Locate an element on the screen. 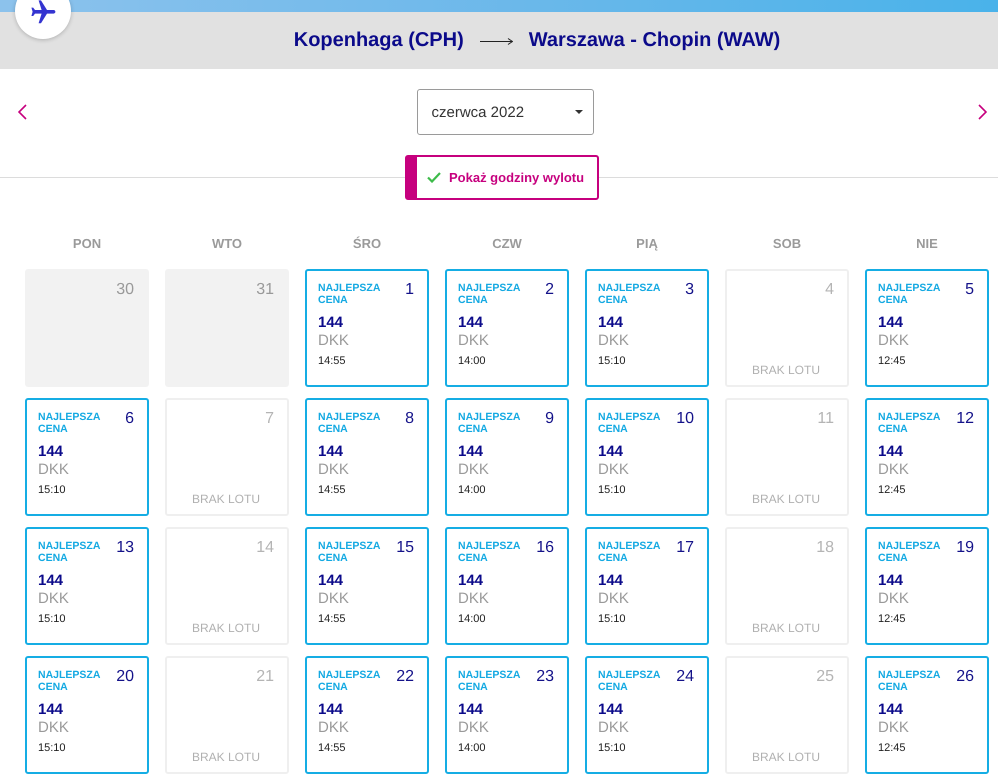 This screenshot has height=782, width=998. day-number: 22 is located at coordinates (405, 677).